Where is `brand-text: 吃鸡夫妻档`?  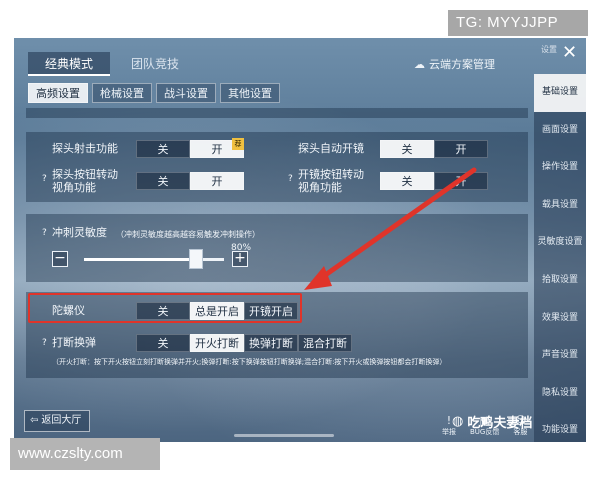
brand-text: 吃鸡夫妻档 is located at coordinates (500, 423).